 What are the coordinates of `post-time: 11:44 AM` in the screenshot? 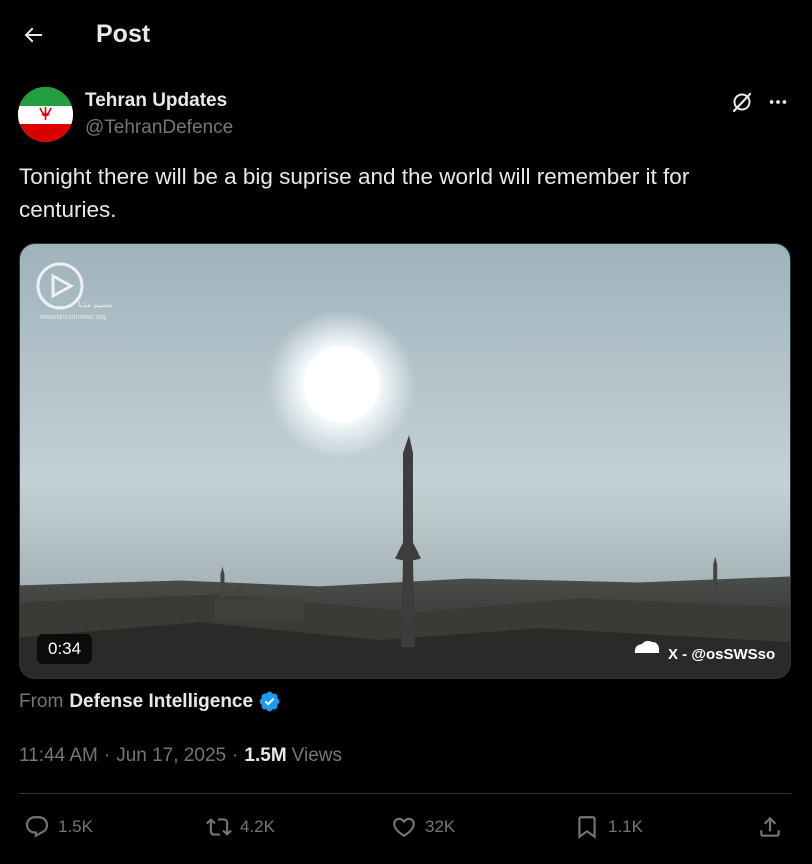 It's located at (58, 756).